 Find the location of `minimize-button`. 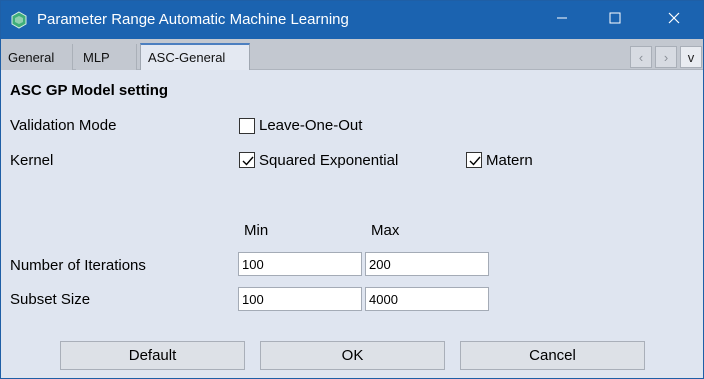

minimize-button is located at coordinates (562, 20).